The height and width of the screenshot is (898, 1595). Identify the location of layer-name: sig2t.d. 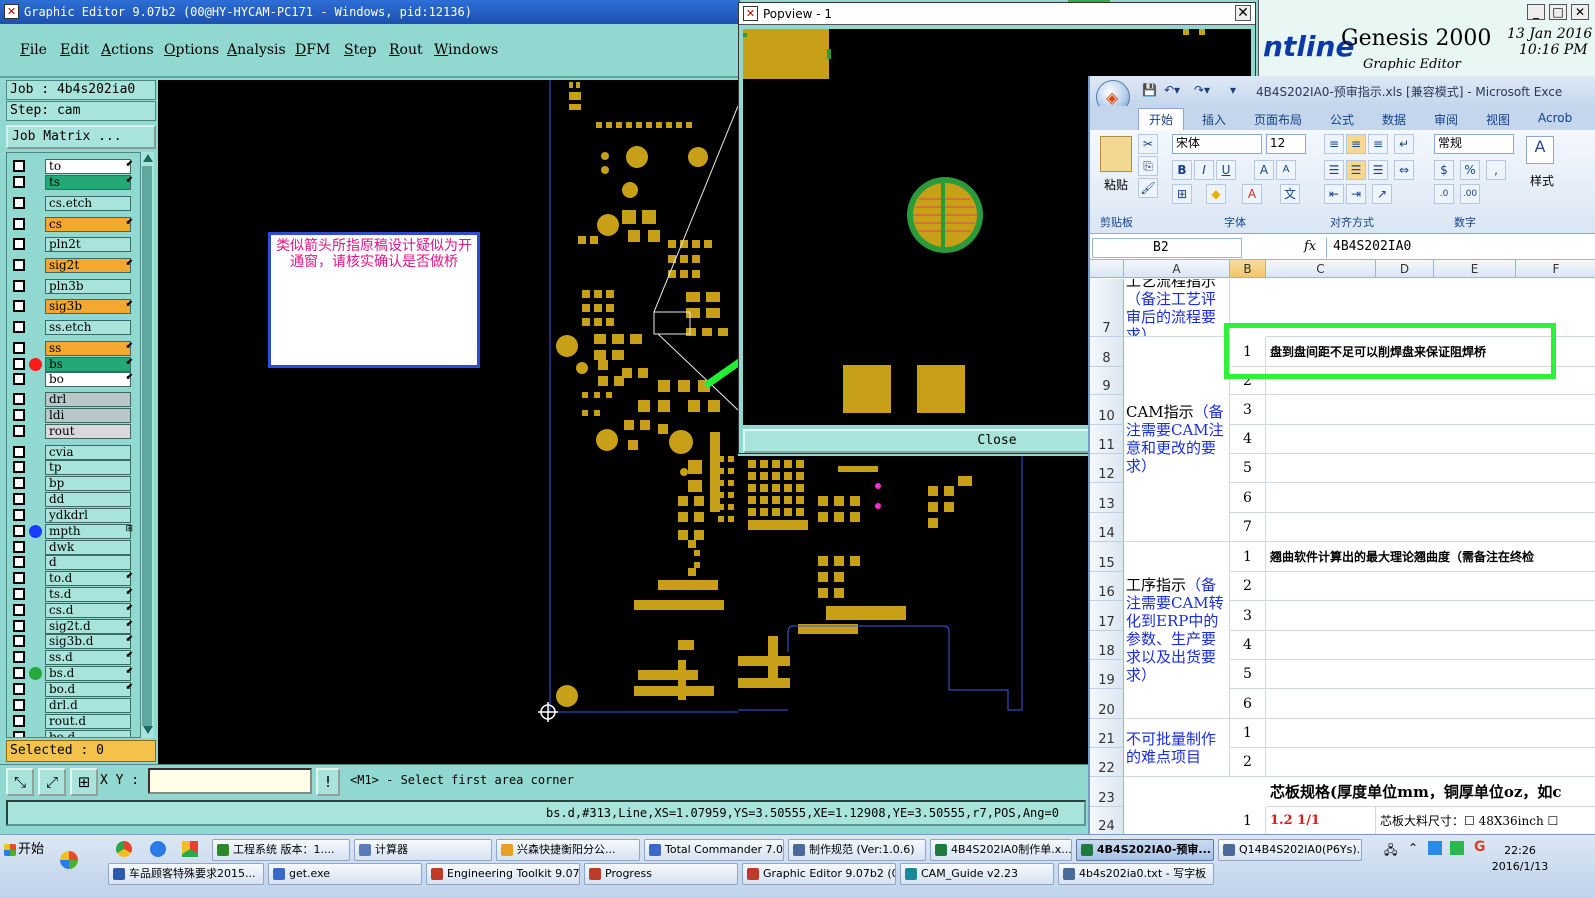
(88, 626).